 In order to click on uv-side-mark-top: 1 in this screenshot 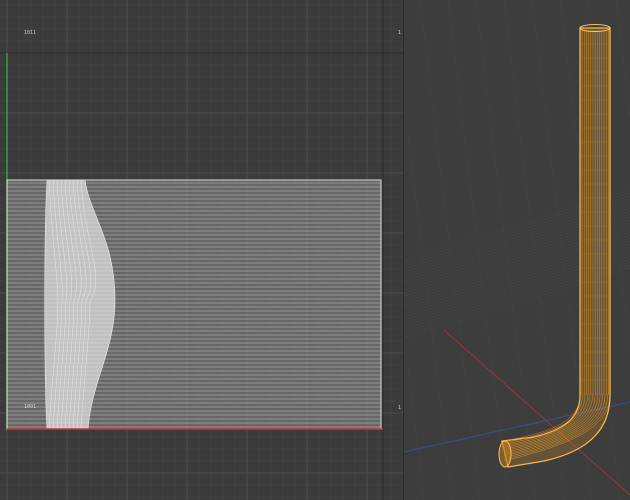, I will do `click(400, 33)`.